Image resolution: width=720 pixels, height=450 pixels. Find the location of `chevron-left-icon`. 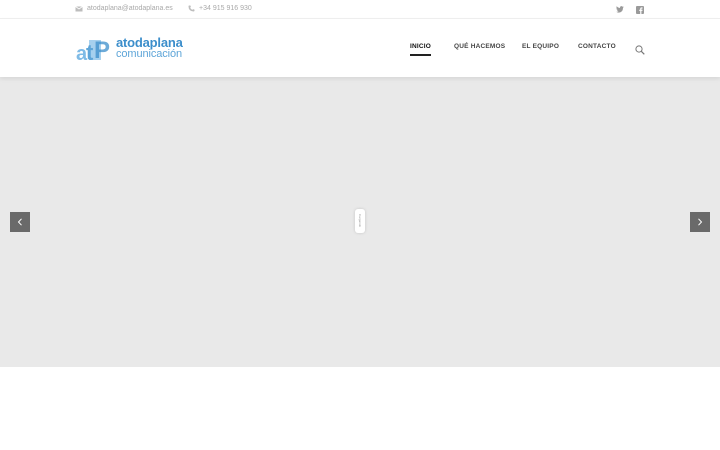

chevron-left-icon is located at coordinates (19, 222).